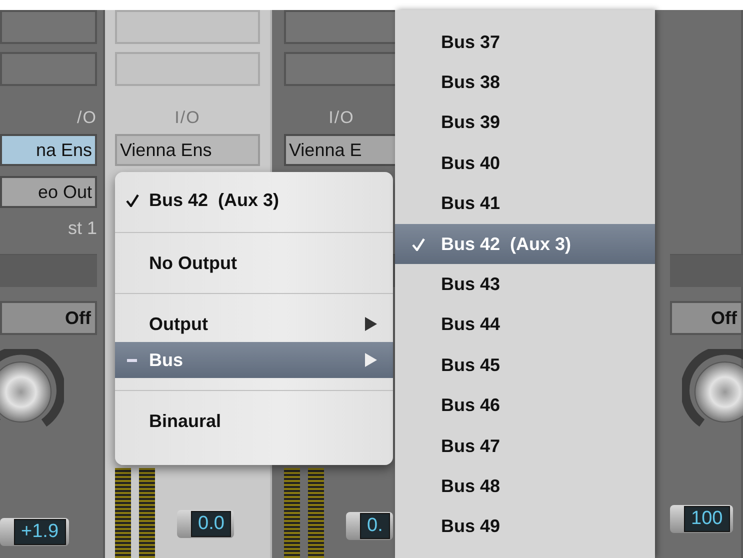 Image resolution: width=743 pixels, height=558 pixels. I want to click on volume-fader: +1.9, so click(34, 532).